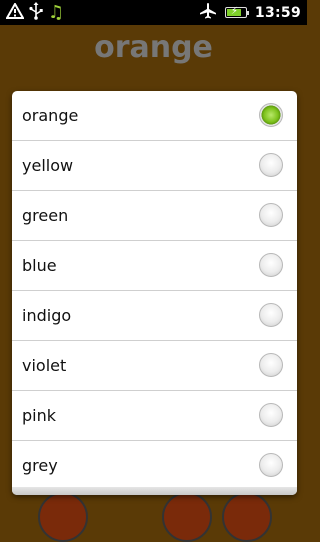 The height and width of the screenshot is (542, 320). I want to click on status-left-icons: ♫, so click(35, 12).